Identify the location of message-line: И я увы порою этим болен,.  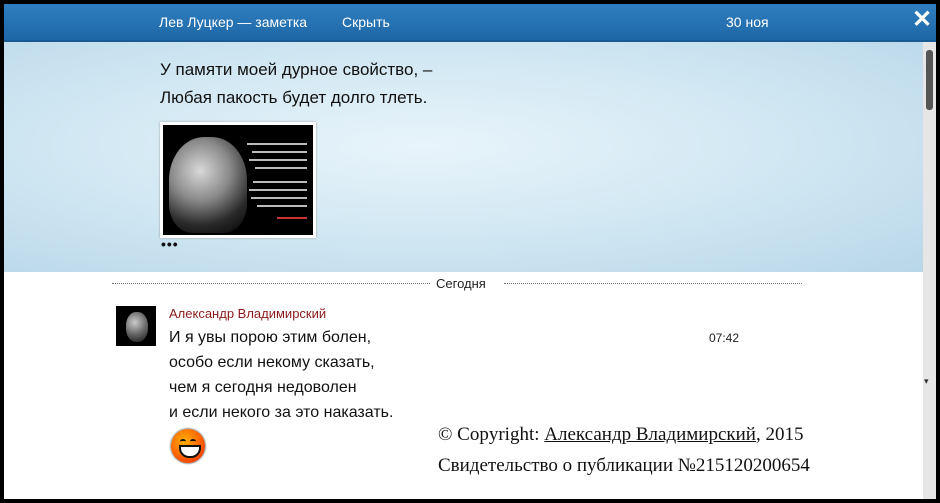
(270, 337).